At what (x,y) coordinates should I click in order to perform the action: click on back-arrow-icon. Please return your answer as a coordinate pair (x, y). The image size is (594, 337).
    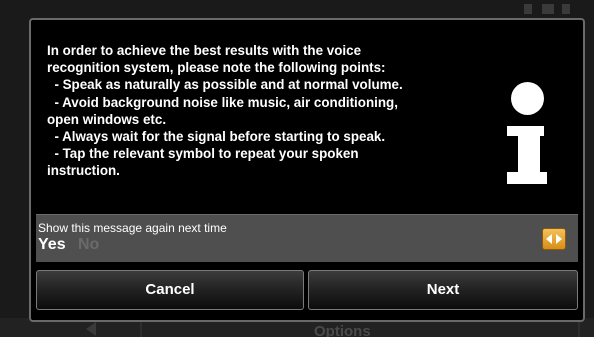
    Looking at the image, I should click on (91, 329).